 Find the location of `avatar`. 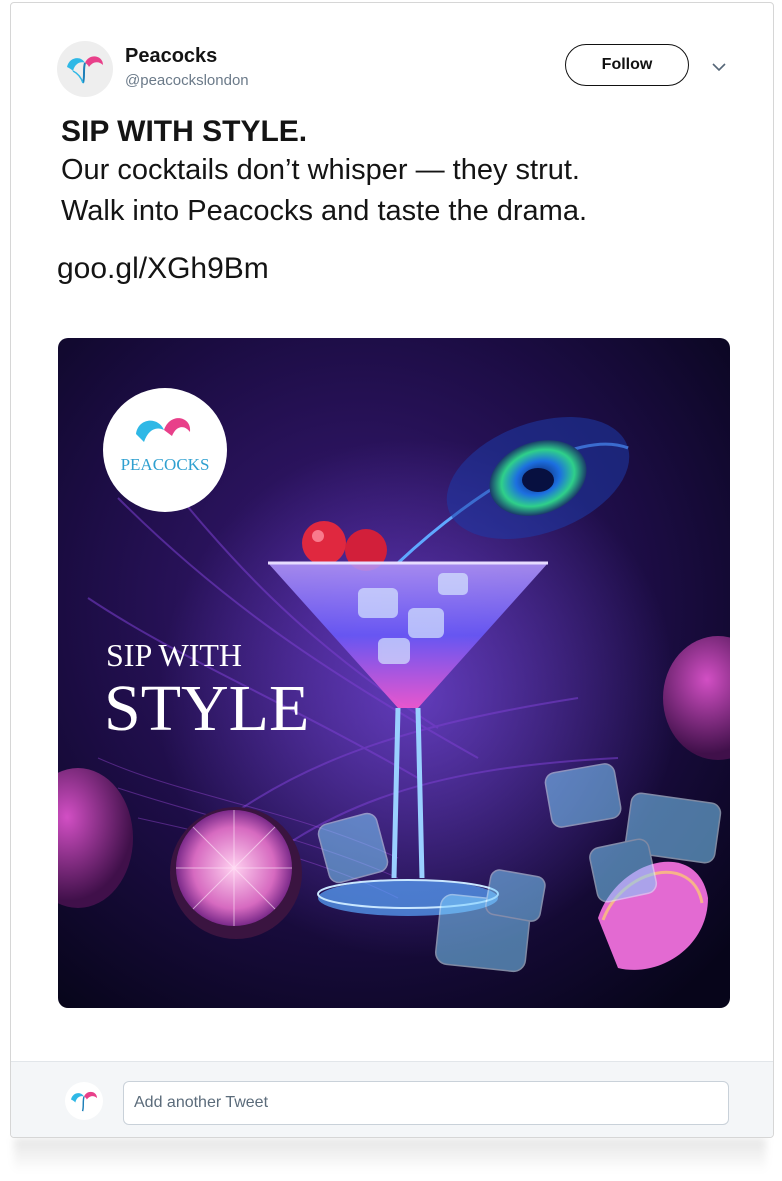

avatar is located at coordinates (85, 69).